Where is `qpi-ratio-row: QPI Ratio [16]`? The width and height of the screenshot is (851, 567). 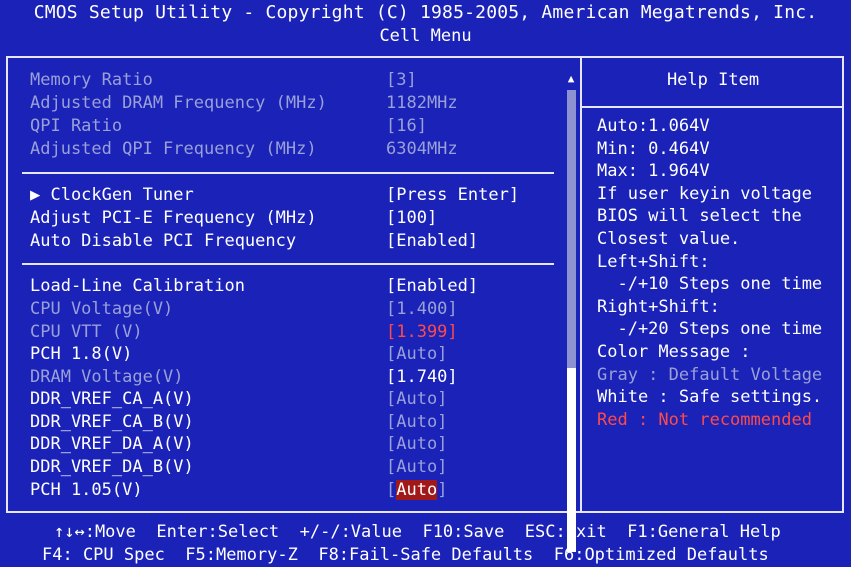 qpi-ratio-row: QPI Ratio [16] is located at coordinates (300, 127).